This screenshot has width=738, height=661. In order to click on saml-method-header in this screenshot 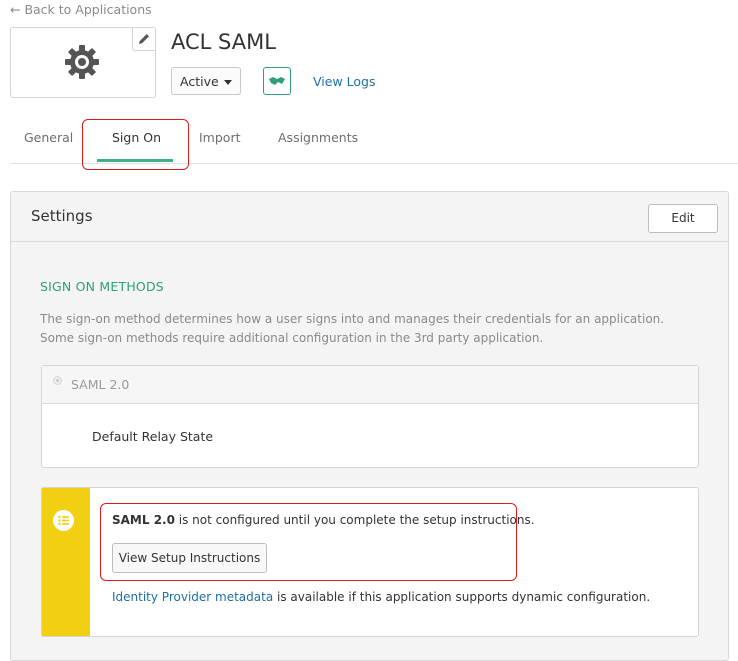, I will do `click(370, 385)`.